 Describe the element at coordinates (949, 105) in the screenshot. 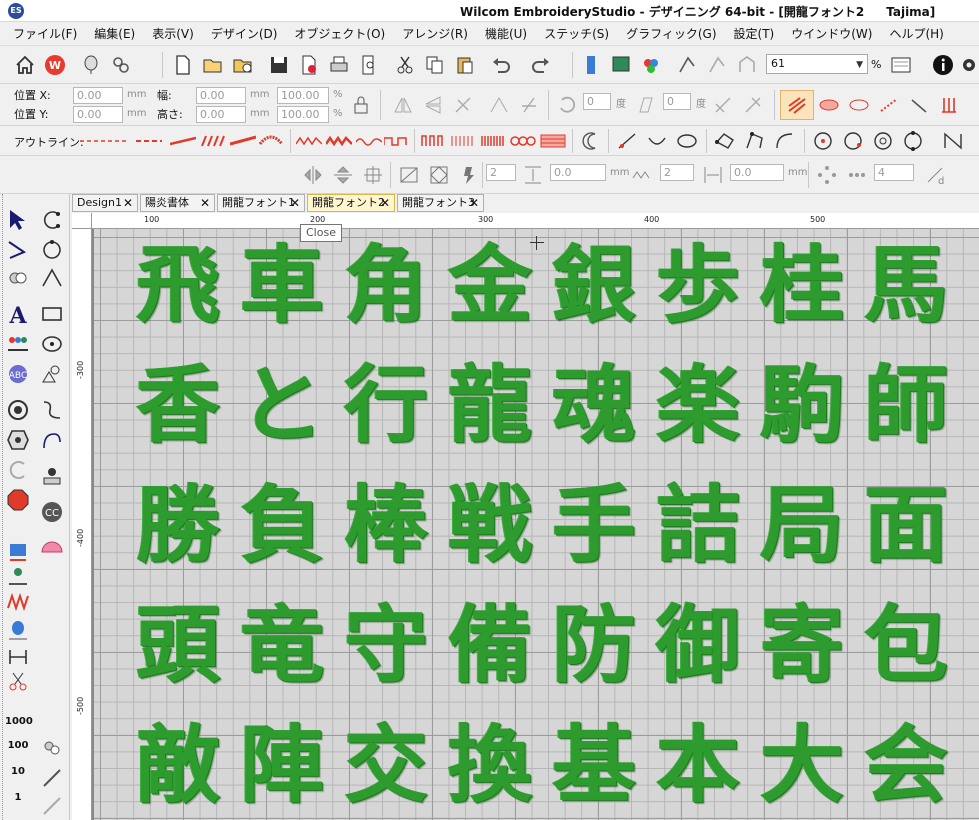

I see `fork-stitch-icon` at that location.